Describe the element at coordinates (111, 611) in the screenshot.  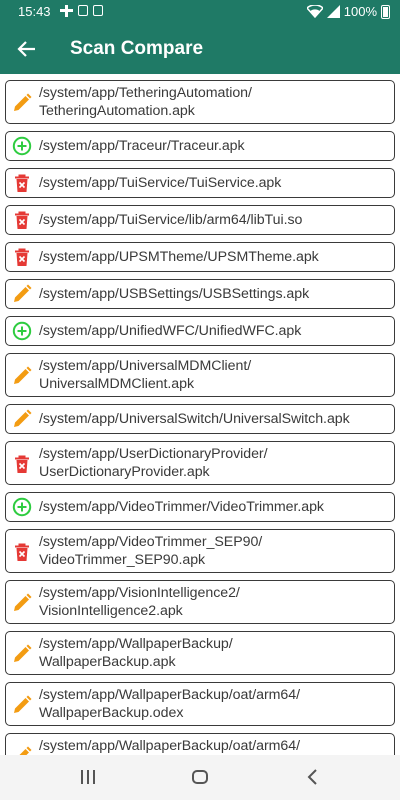
I see `file-path-line: VisionIntelligence2.apk` at that location.